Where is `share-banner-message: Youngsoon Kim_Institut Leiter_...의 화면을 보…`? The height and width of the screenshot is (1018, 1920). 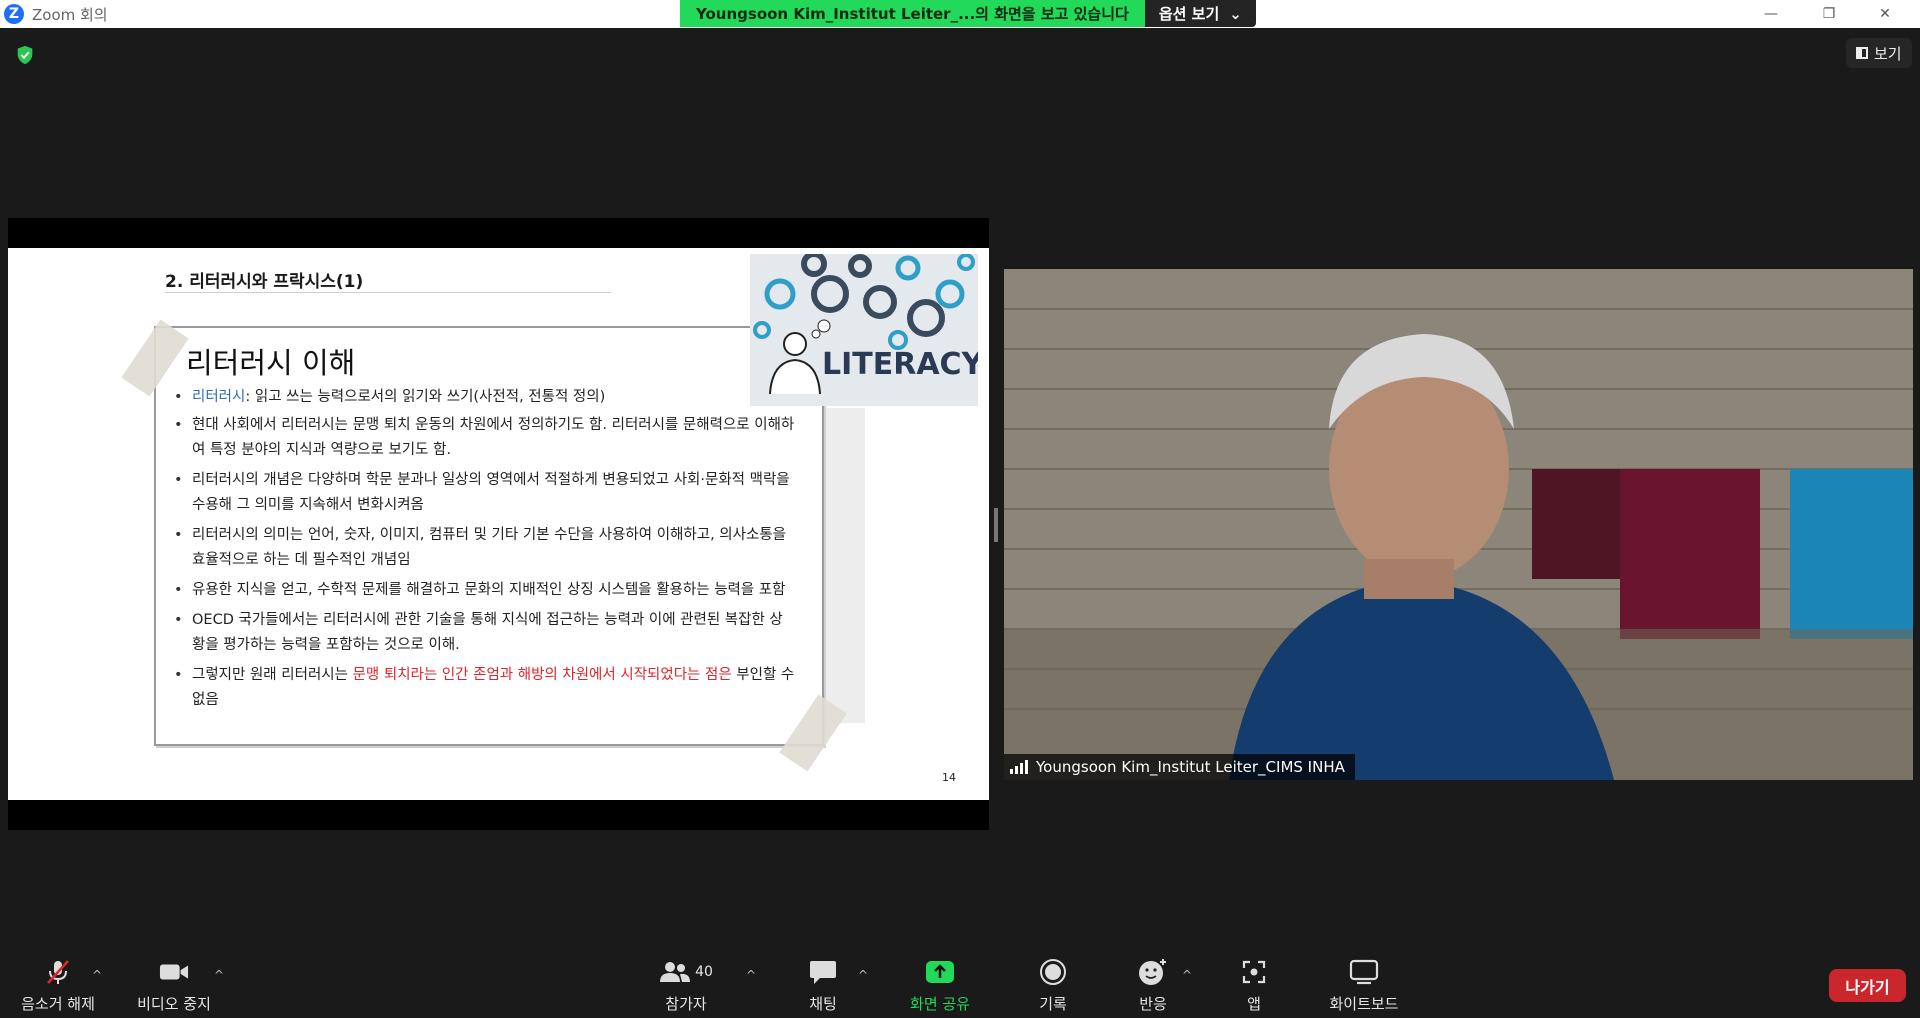
share-banner-message: Youngsoon Kim_Institut Leiter_...의 화면을 보… is located at coordinates (912, 13).